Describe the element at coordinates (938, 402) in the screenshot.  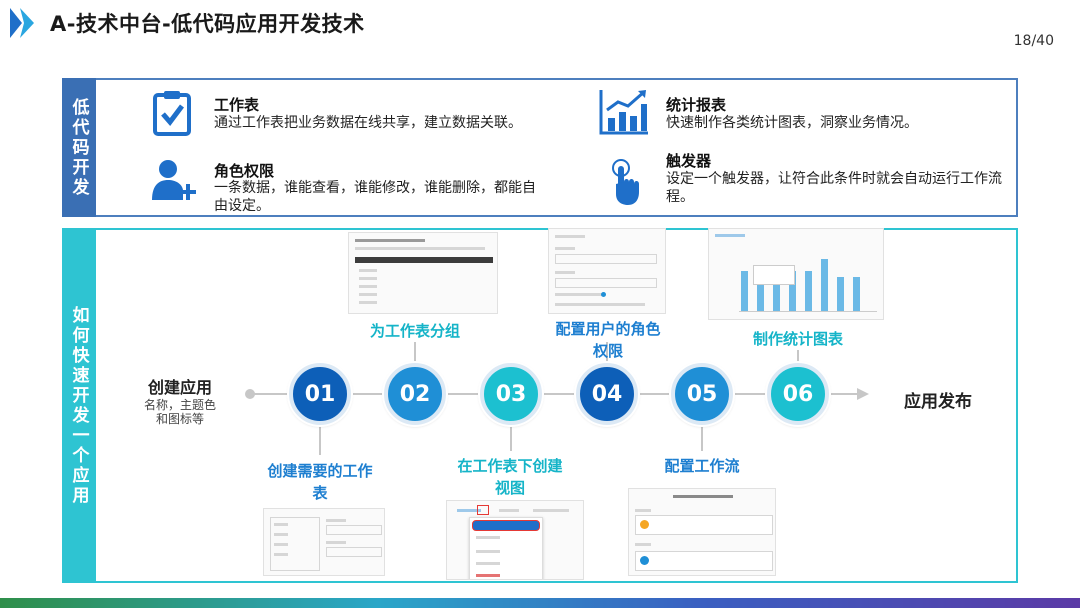
I see `end-title: 应用发布` at that location.